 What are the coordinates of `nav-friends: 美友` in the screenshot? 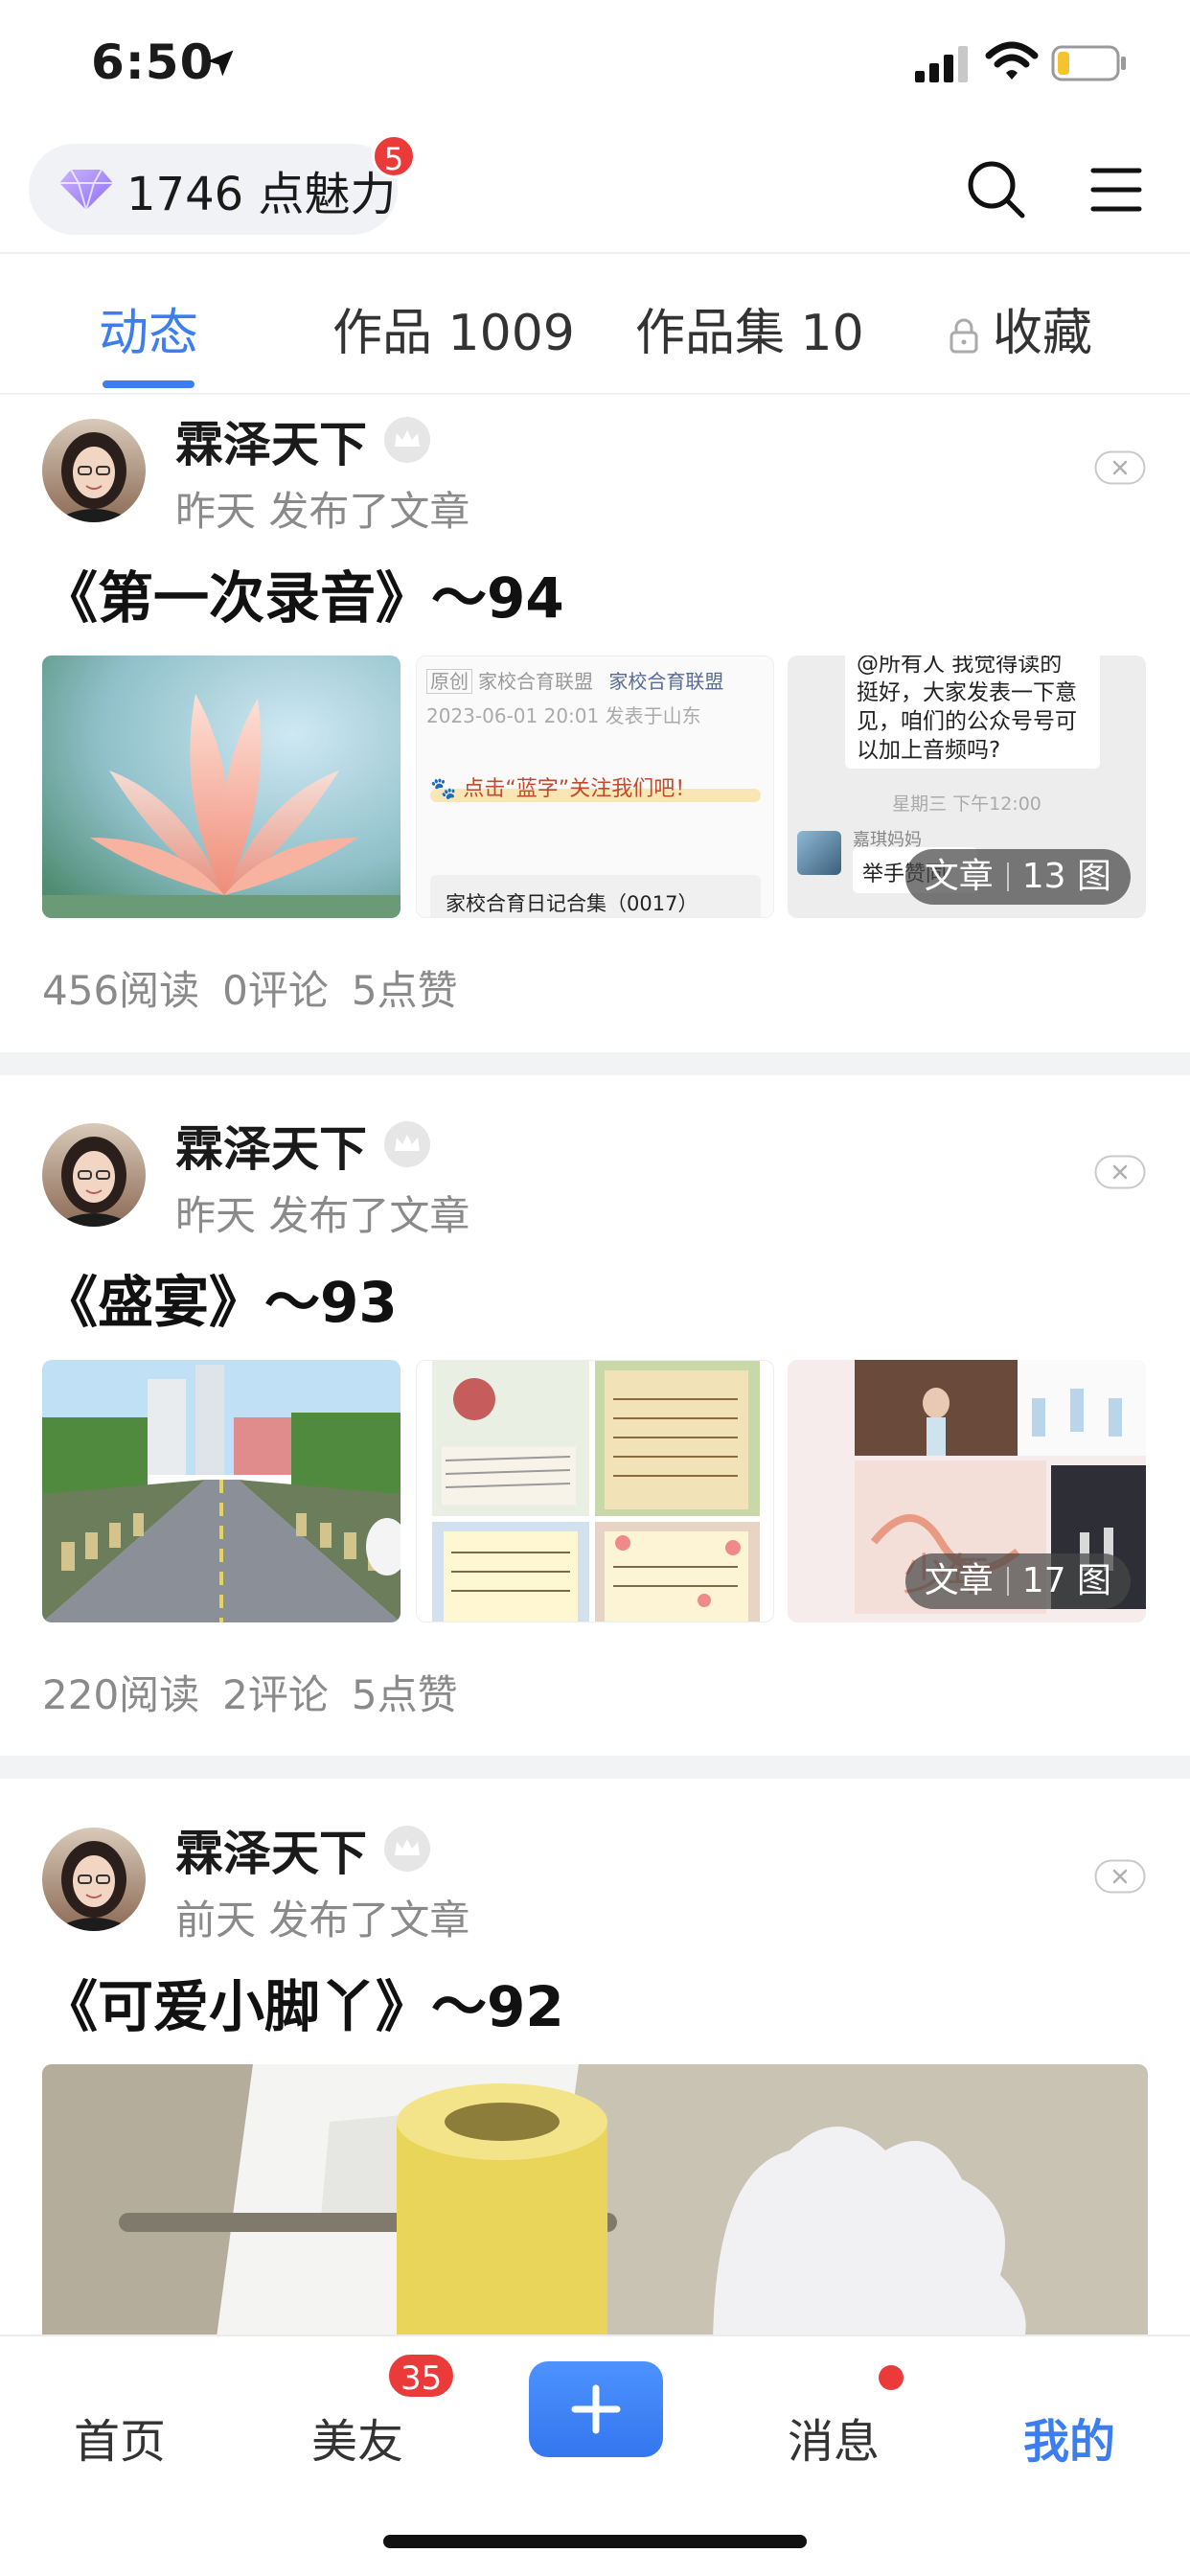 It's located at (357, 2437).